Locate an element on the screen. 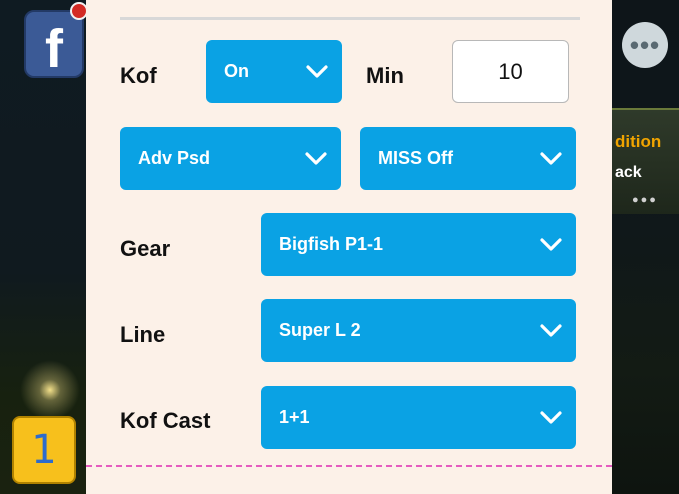 The height and width of the screenshot is (494, 679). kof-dropdown: On is located at coordinates (274, 71).